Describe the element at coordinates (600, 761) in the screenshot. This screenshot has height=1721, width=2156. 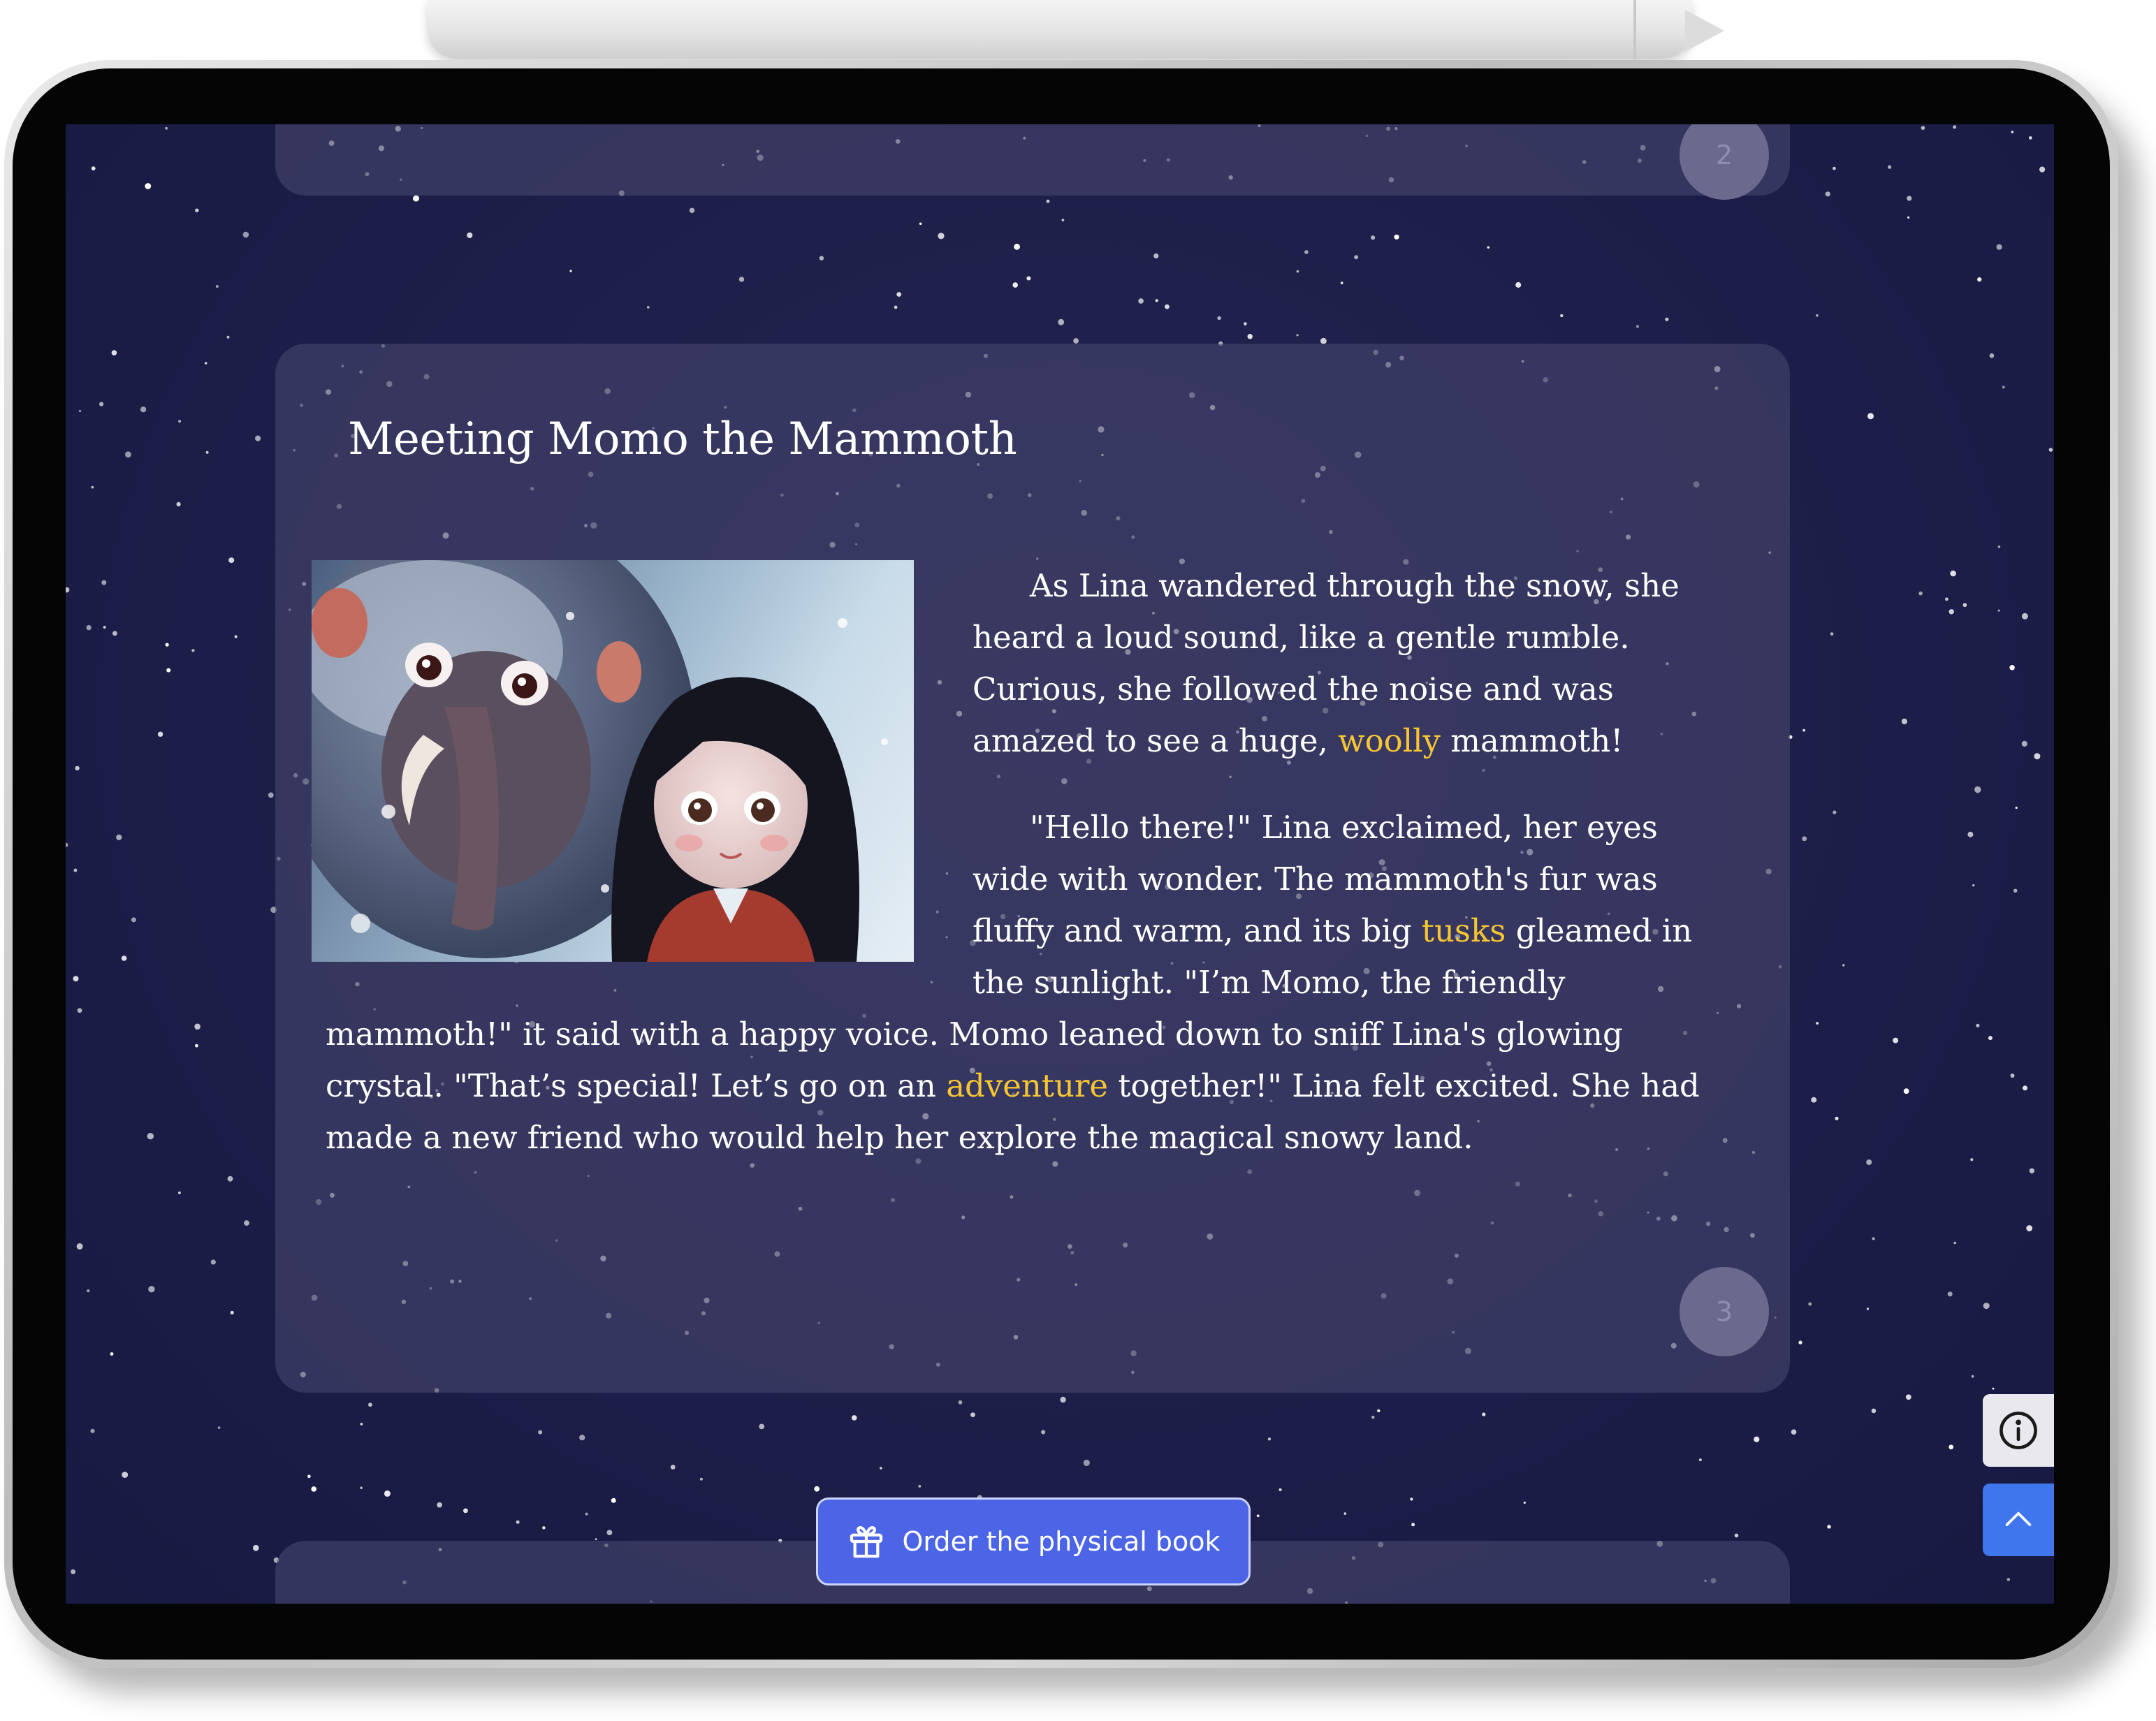
I see `lina-and-mammoth-image` at that location.